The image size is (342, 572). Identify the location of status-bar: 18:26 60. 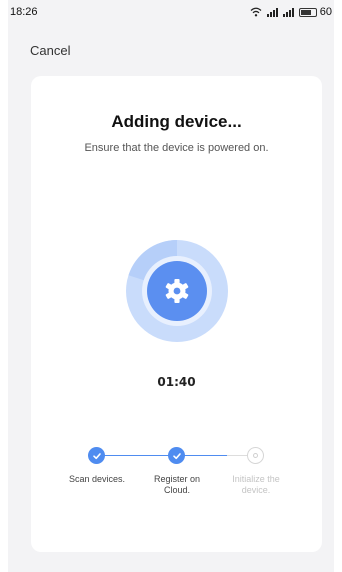
(171, 12).